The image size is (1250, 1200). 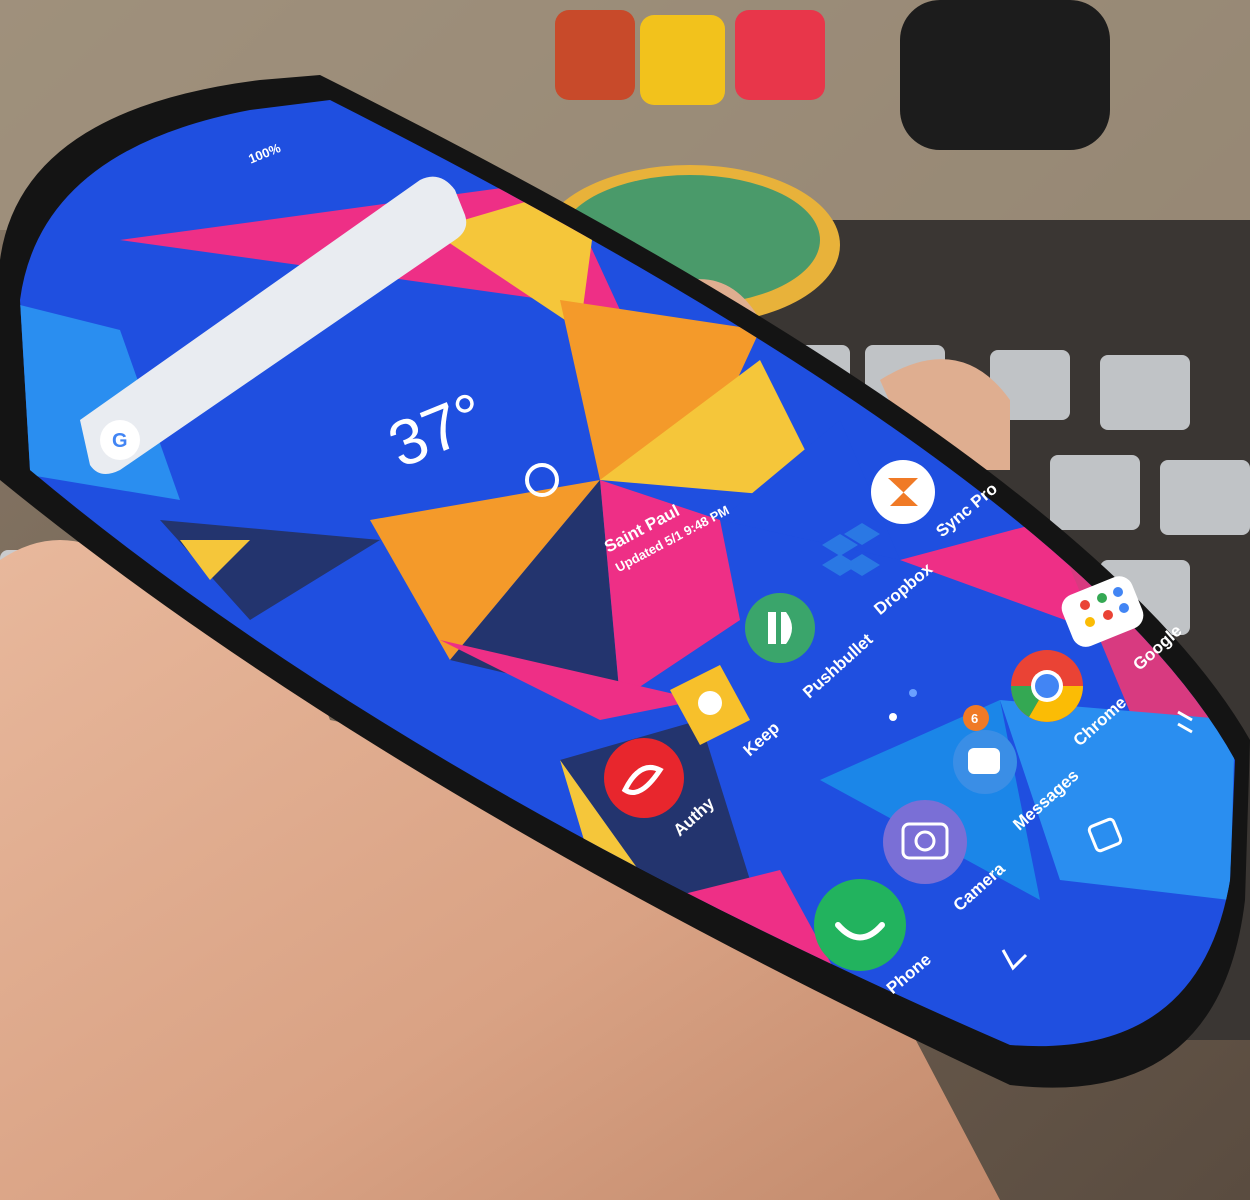 I want to click on dark-object, so click(x=1005, y=75).